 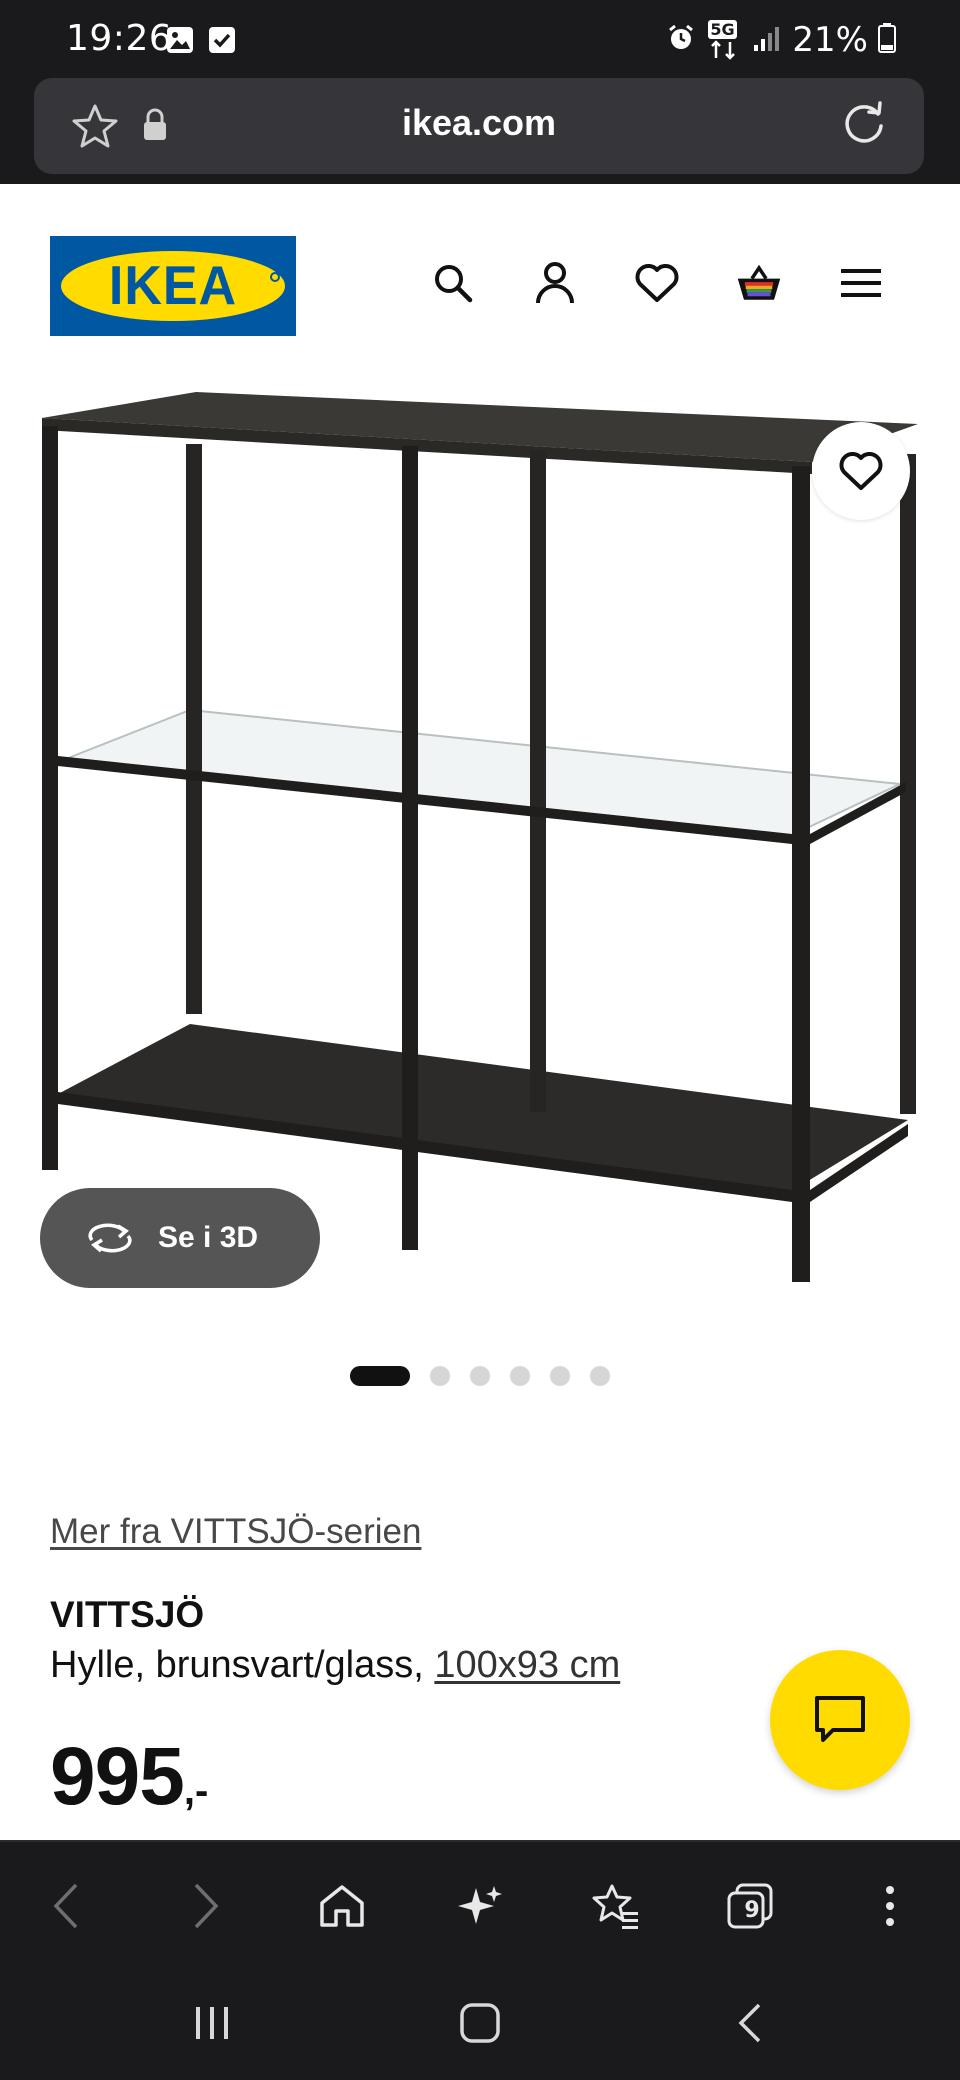 What do you see at coordinates (759, 283) in the screenshot?
I see `cart-icon` at bounding box center [759, 283].